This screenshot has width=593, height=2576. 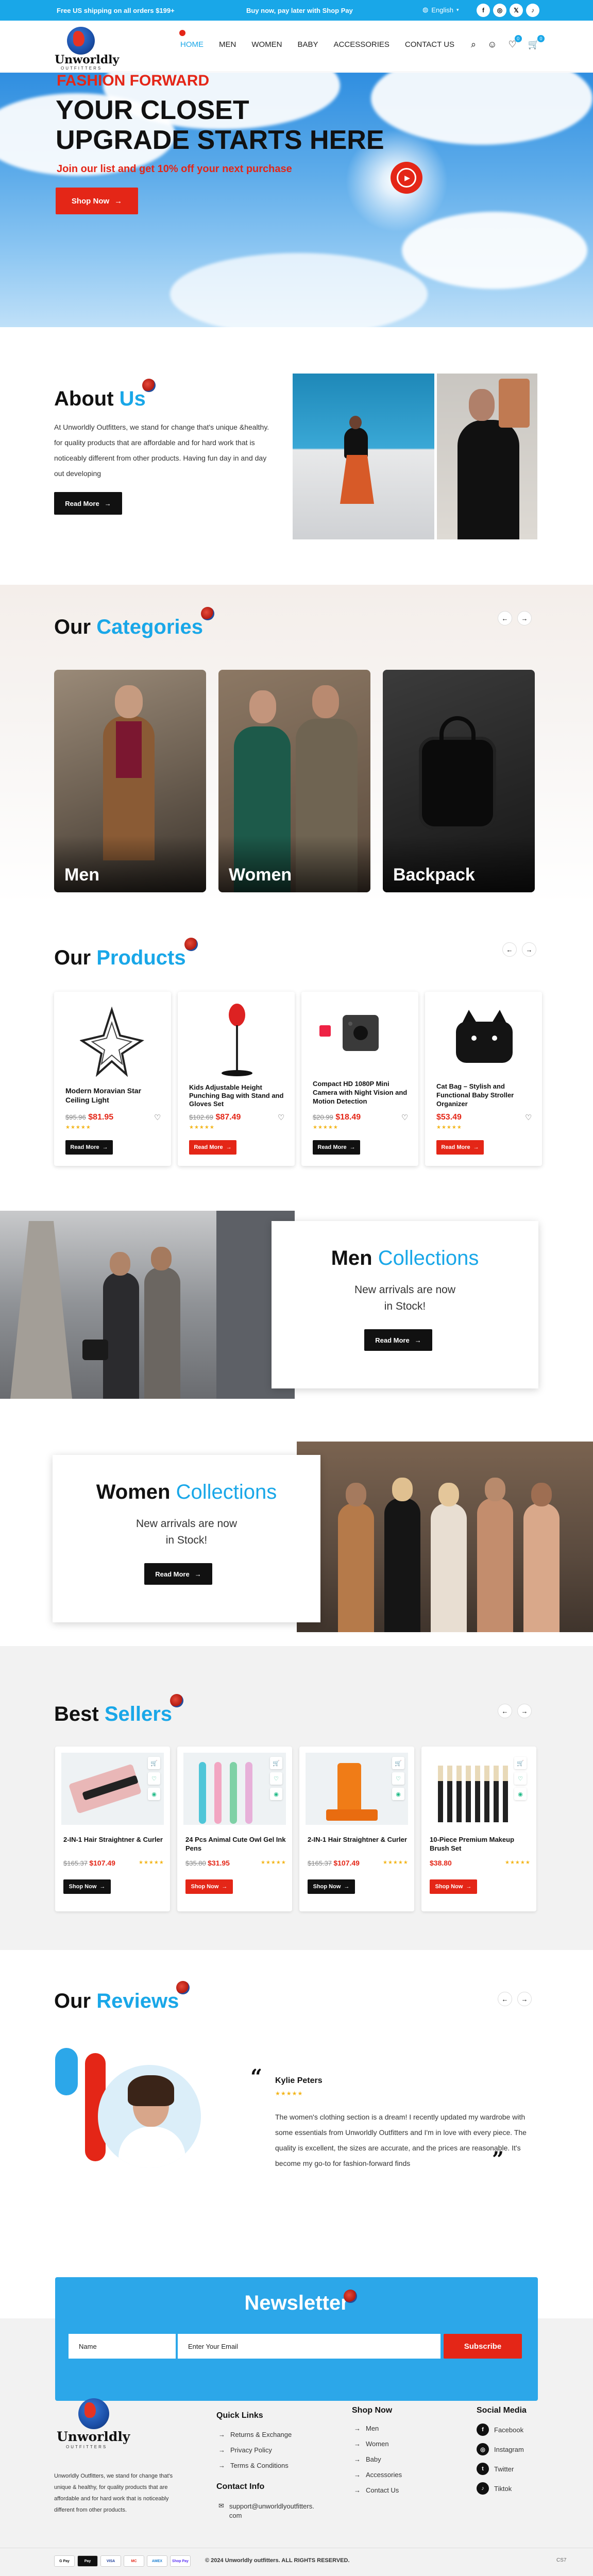 I want to click on nav-women: WOMEN, so click(x=266, y=44).